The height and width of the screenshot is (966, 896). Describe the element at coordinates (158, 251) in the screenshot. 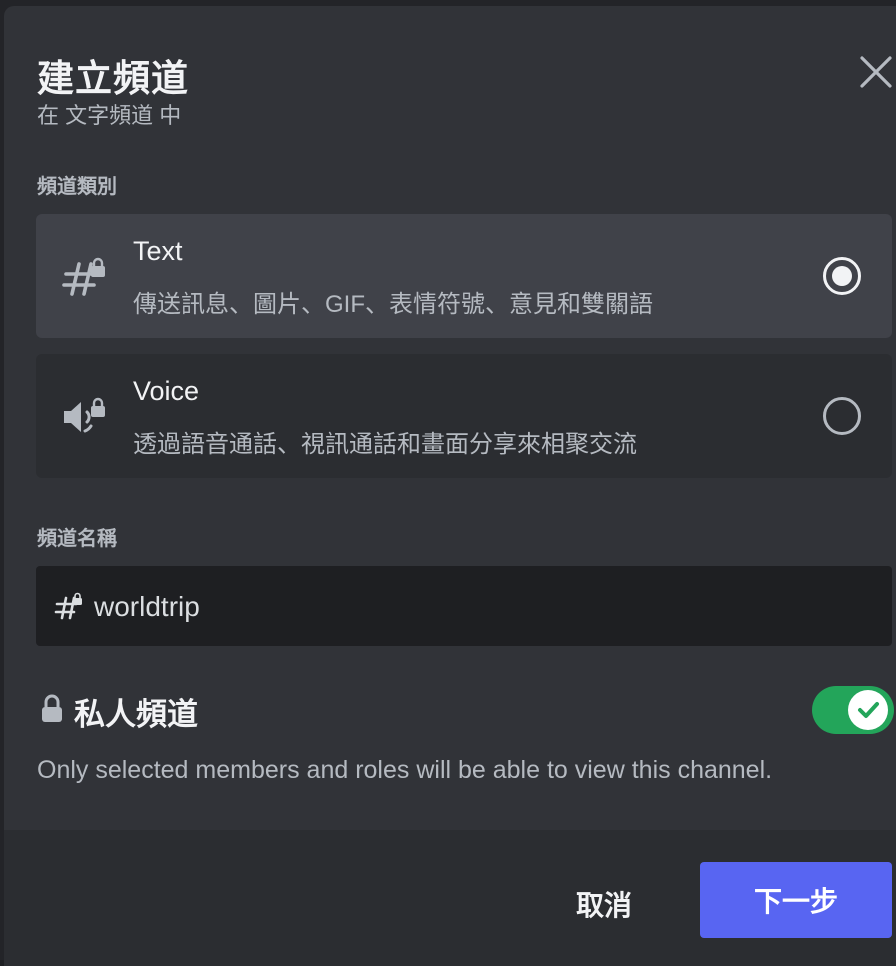

I see `channel-type-name: Text` at that location.